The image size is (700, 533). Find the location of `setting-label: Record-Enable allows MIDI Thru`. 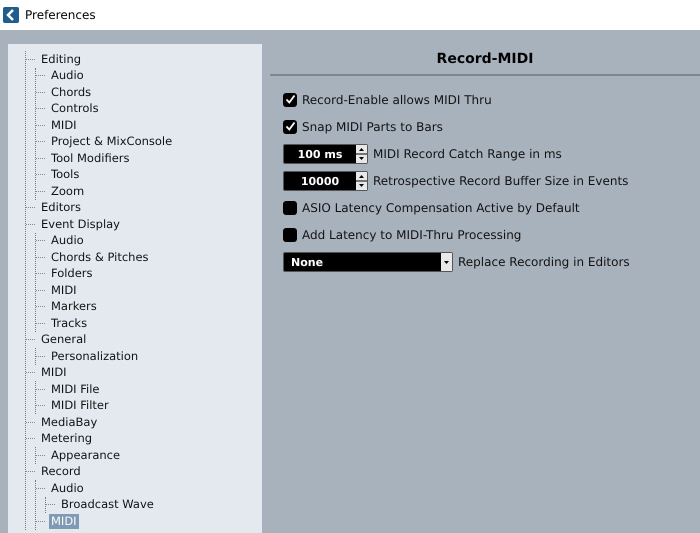

setting-label: Record-Enable allows MIDI Thru is located at coordinates (397, 100).